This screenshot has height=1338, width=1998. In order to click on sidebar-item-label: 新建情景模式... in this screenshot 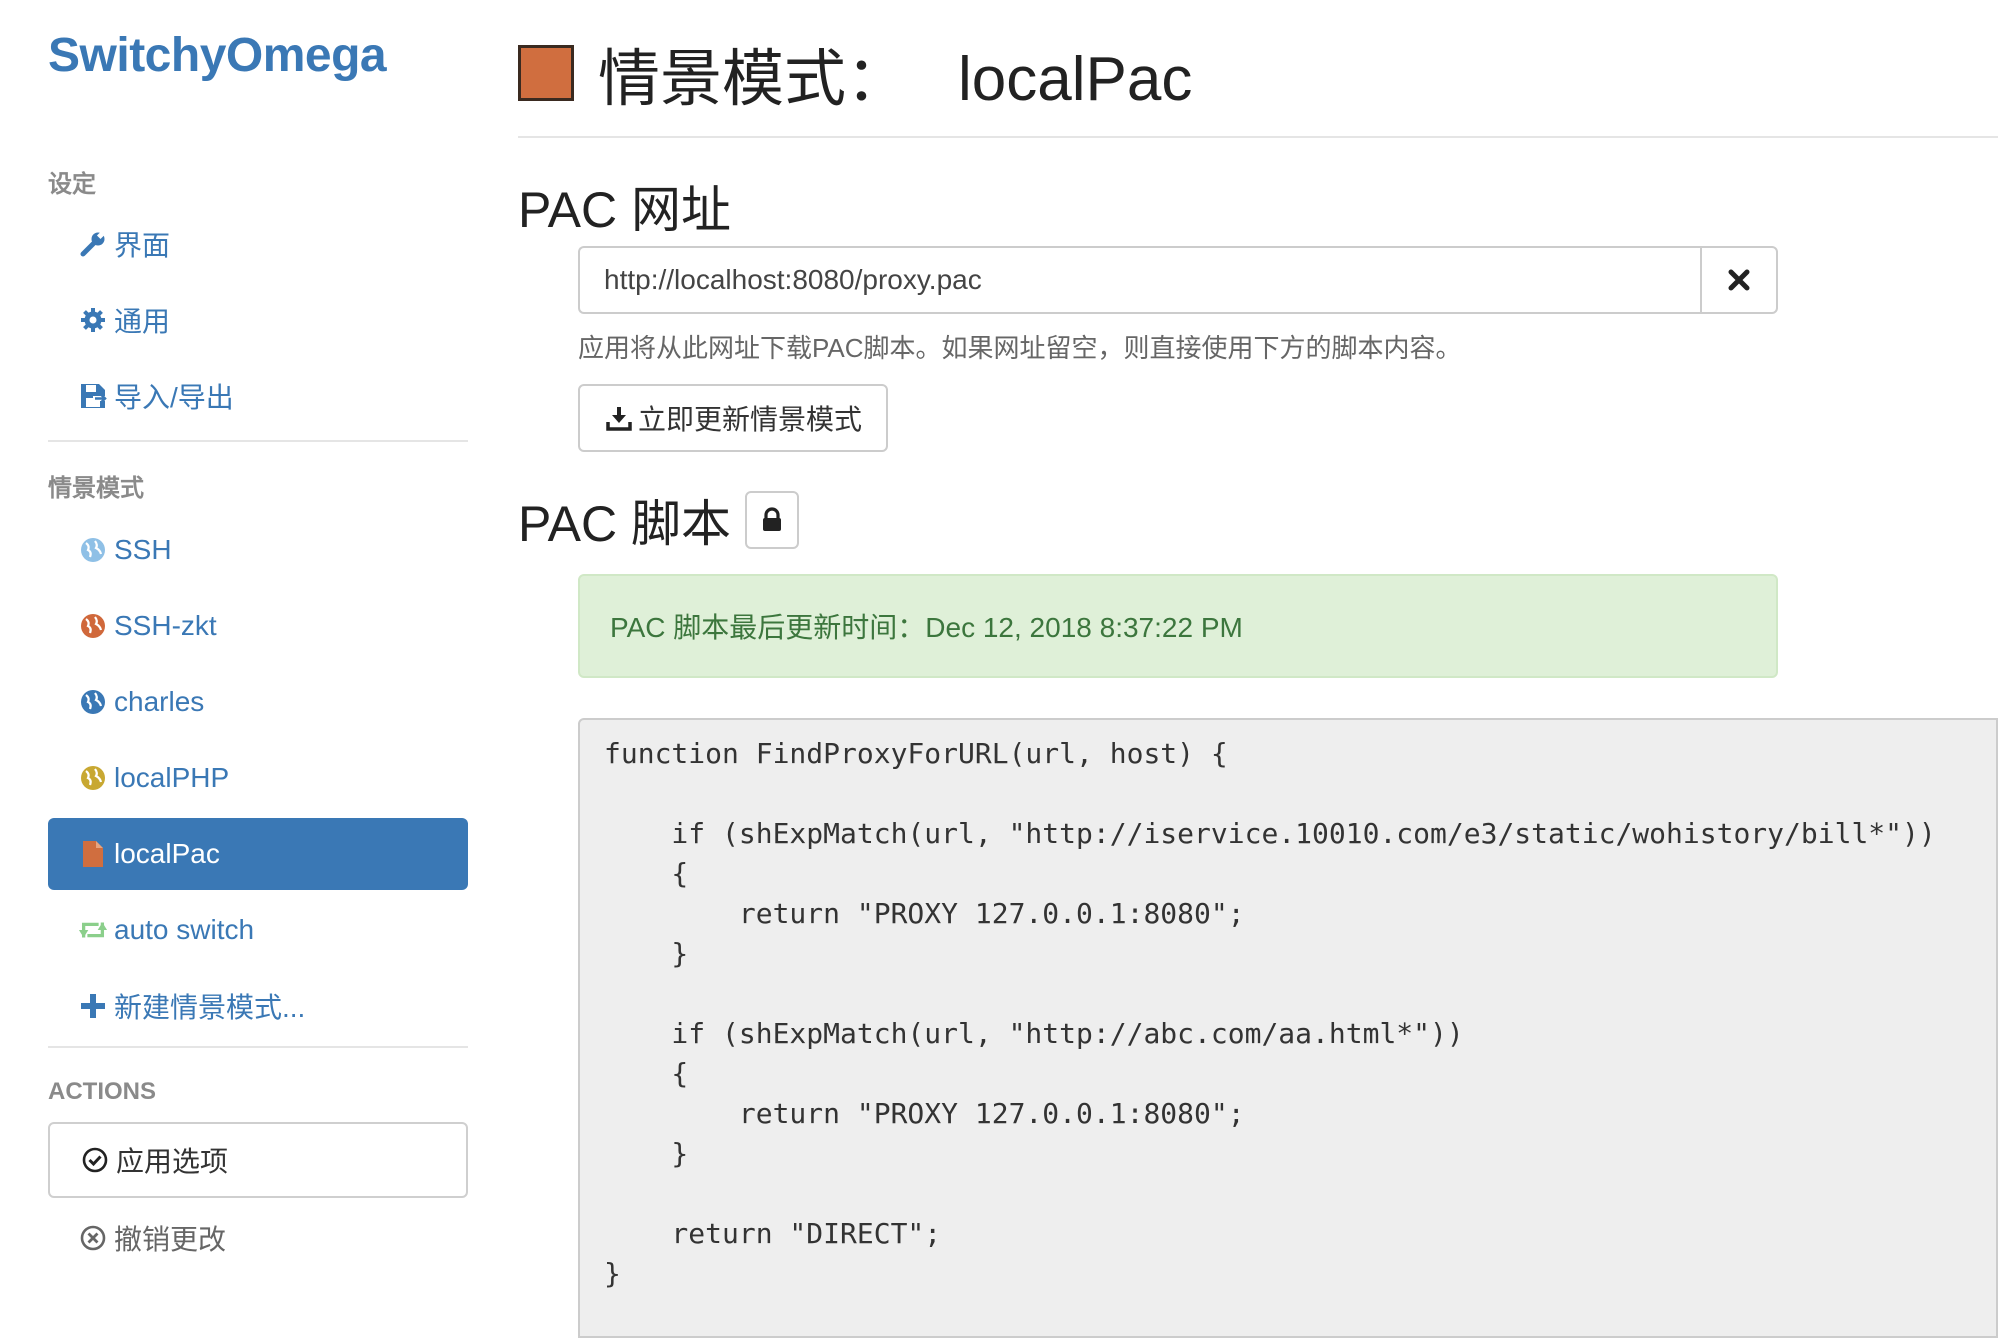, I will do `click(210, 1007)`.